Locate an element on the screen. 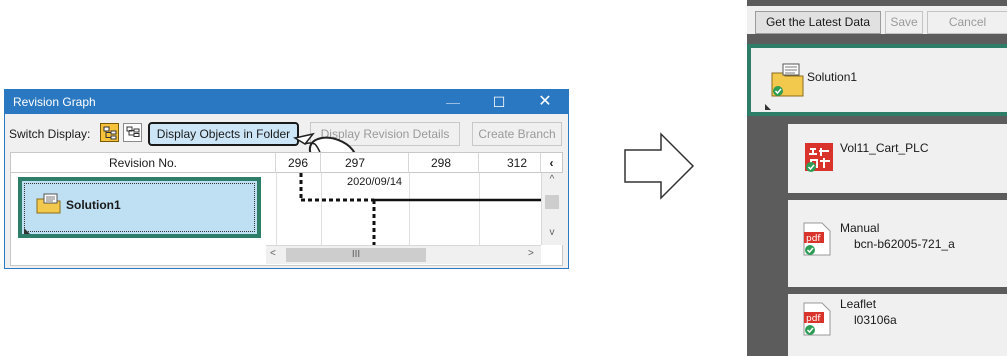 Image resolution: width=1007 pixels, height=356 pixels. object-card: pdf Manual bcn-b62005-721_a is located at coordinates (897, 243).